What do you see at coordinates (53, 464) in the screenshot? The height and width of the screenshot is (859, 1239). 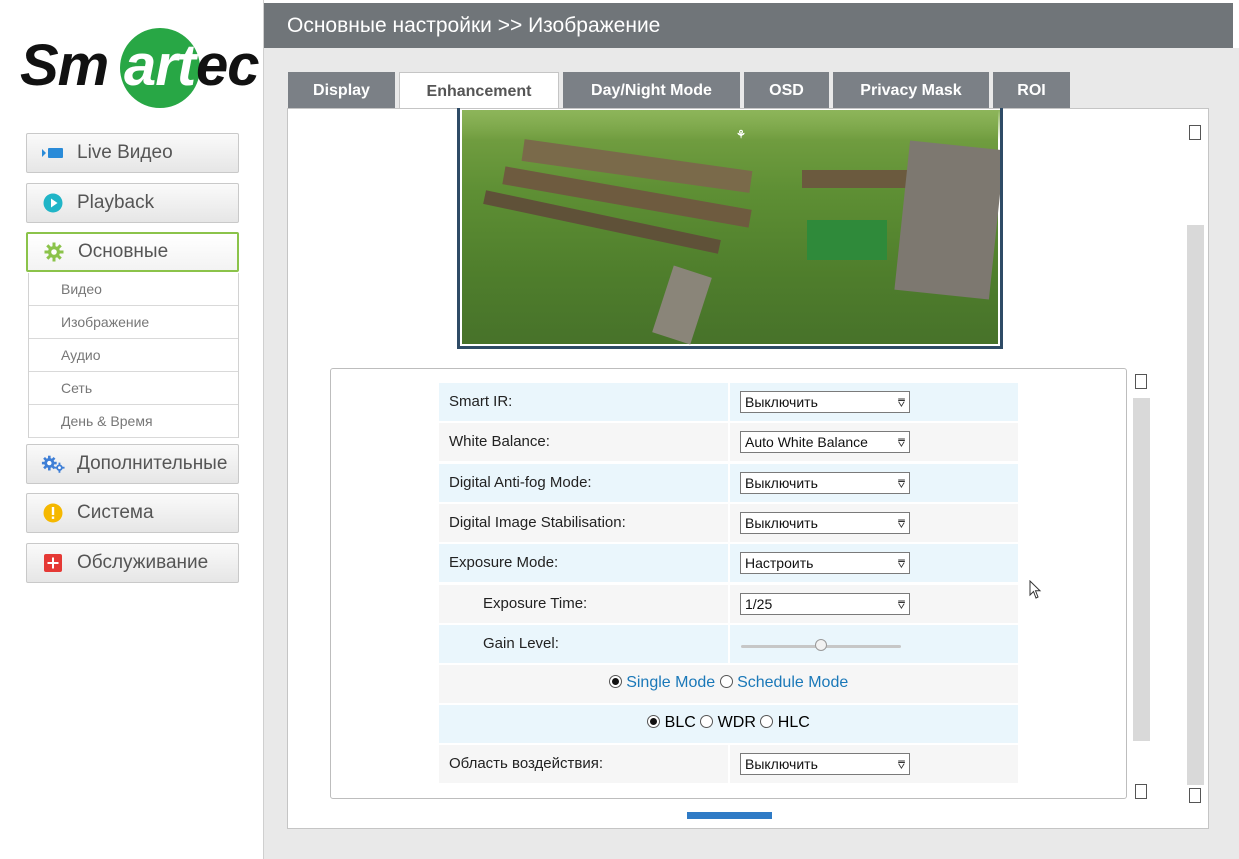 I see `gears-icon` at bounding box center [53, 464].